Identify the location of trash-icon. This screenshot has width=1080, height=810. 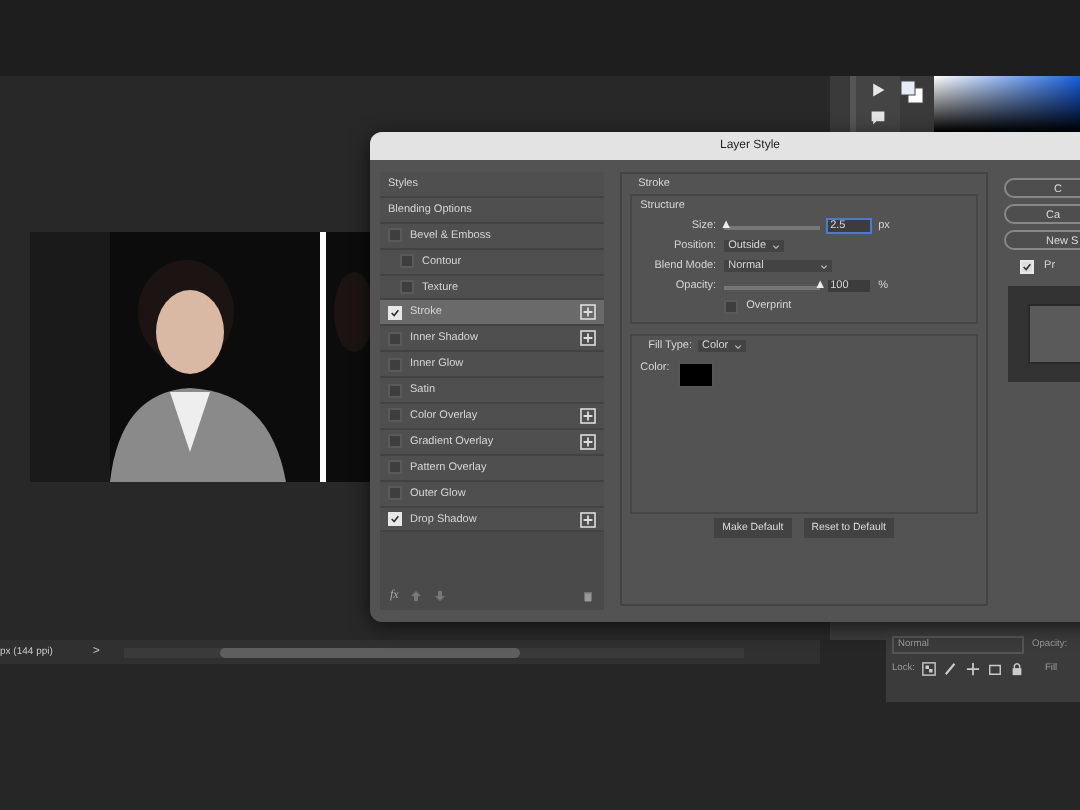
(588, 596).